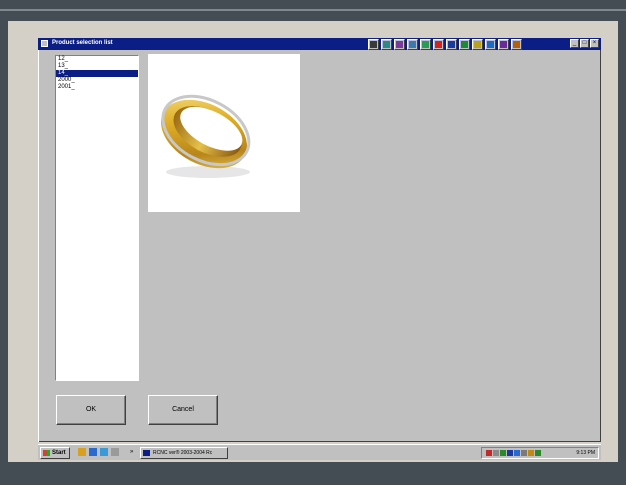 This screenshot has height=485, width=626. I want to click on book-icon-glyph, so click(503, 44).